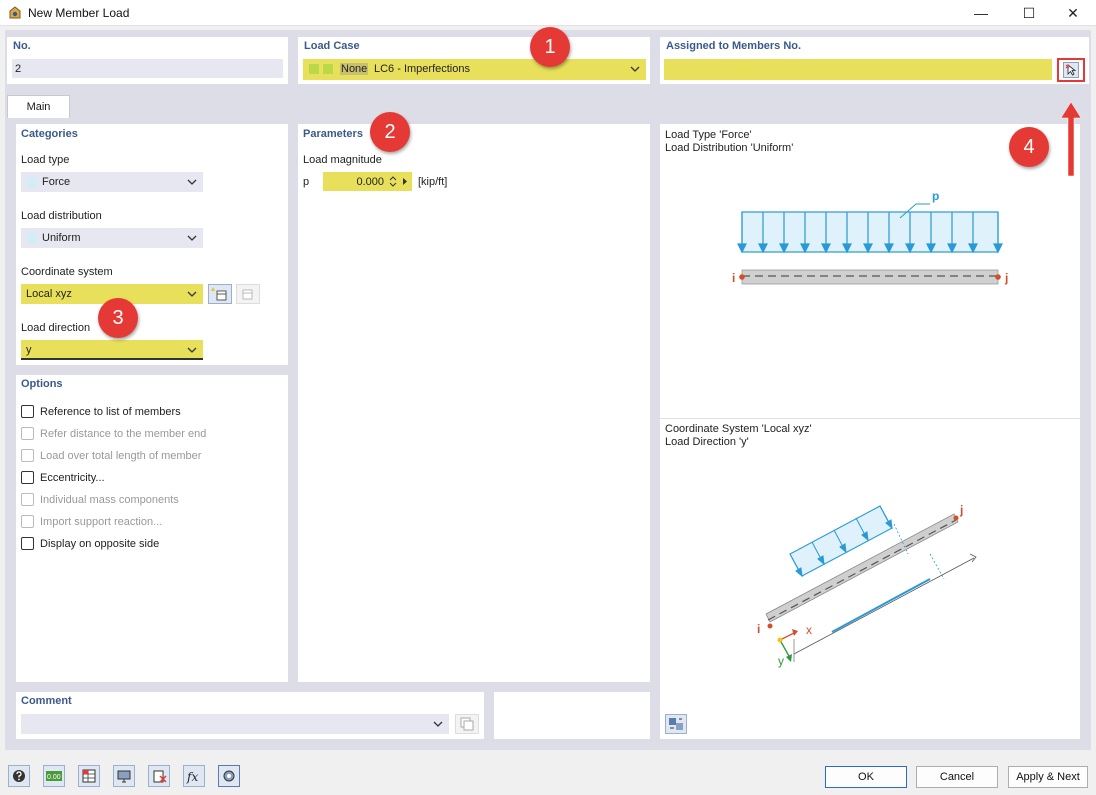 This screenshot has height=795, width=1096. I want to click on callout-arrow, so click(1071, 139).